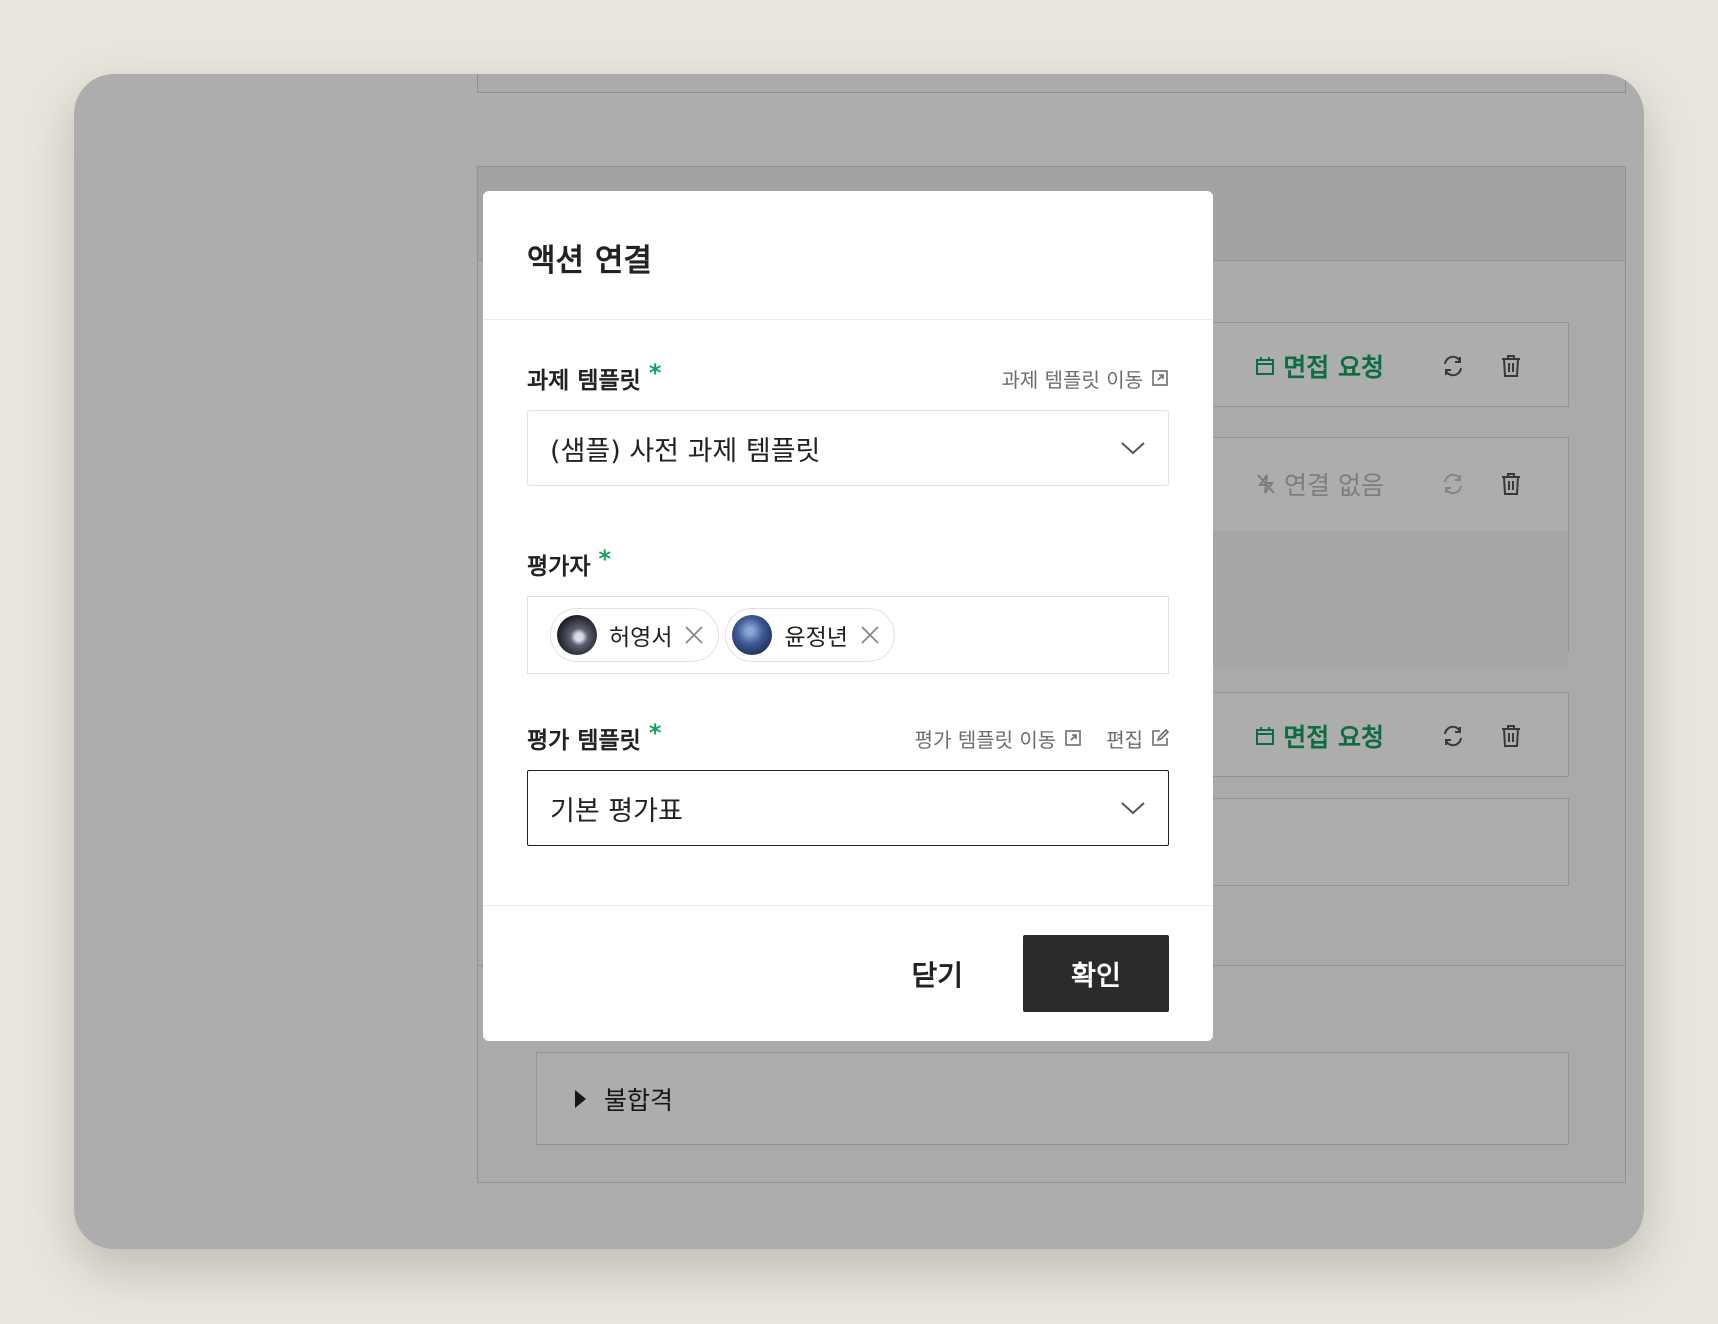 This screenshot has width=1718, height=1324. What do you see at coordinates (937, 974) in the screenshot?
I see `close-button: 닫기` at bounding box center [937, 974].